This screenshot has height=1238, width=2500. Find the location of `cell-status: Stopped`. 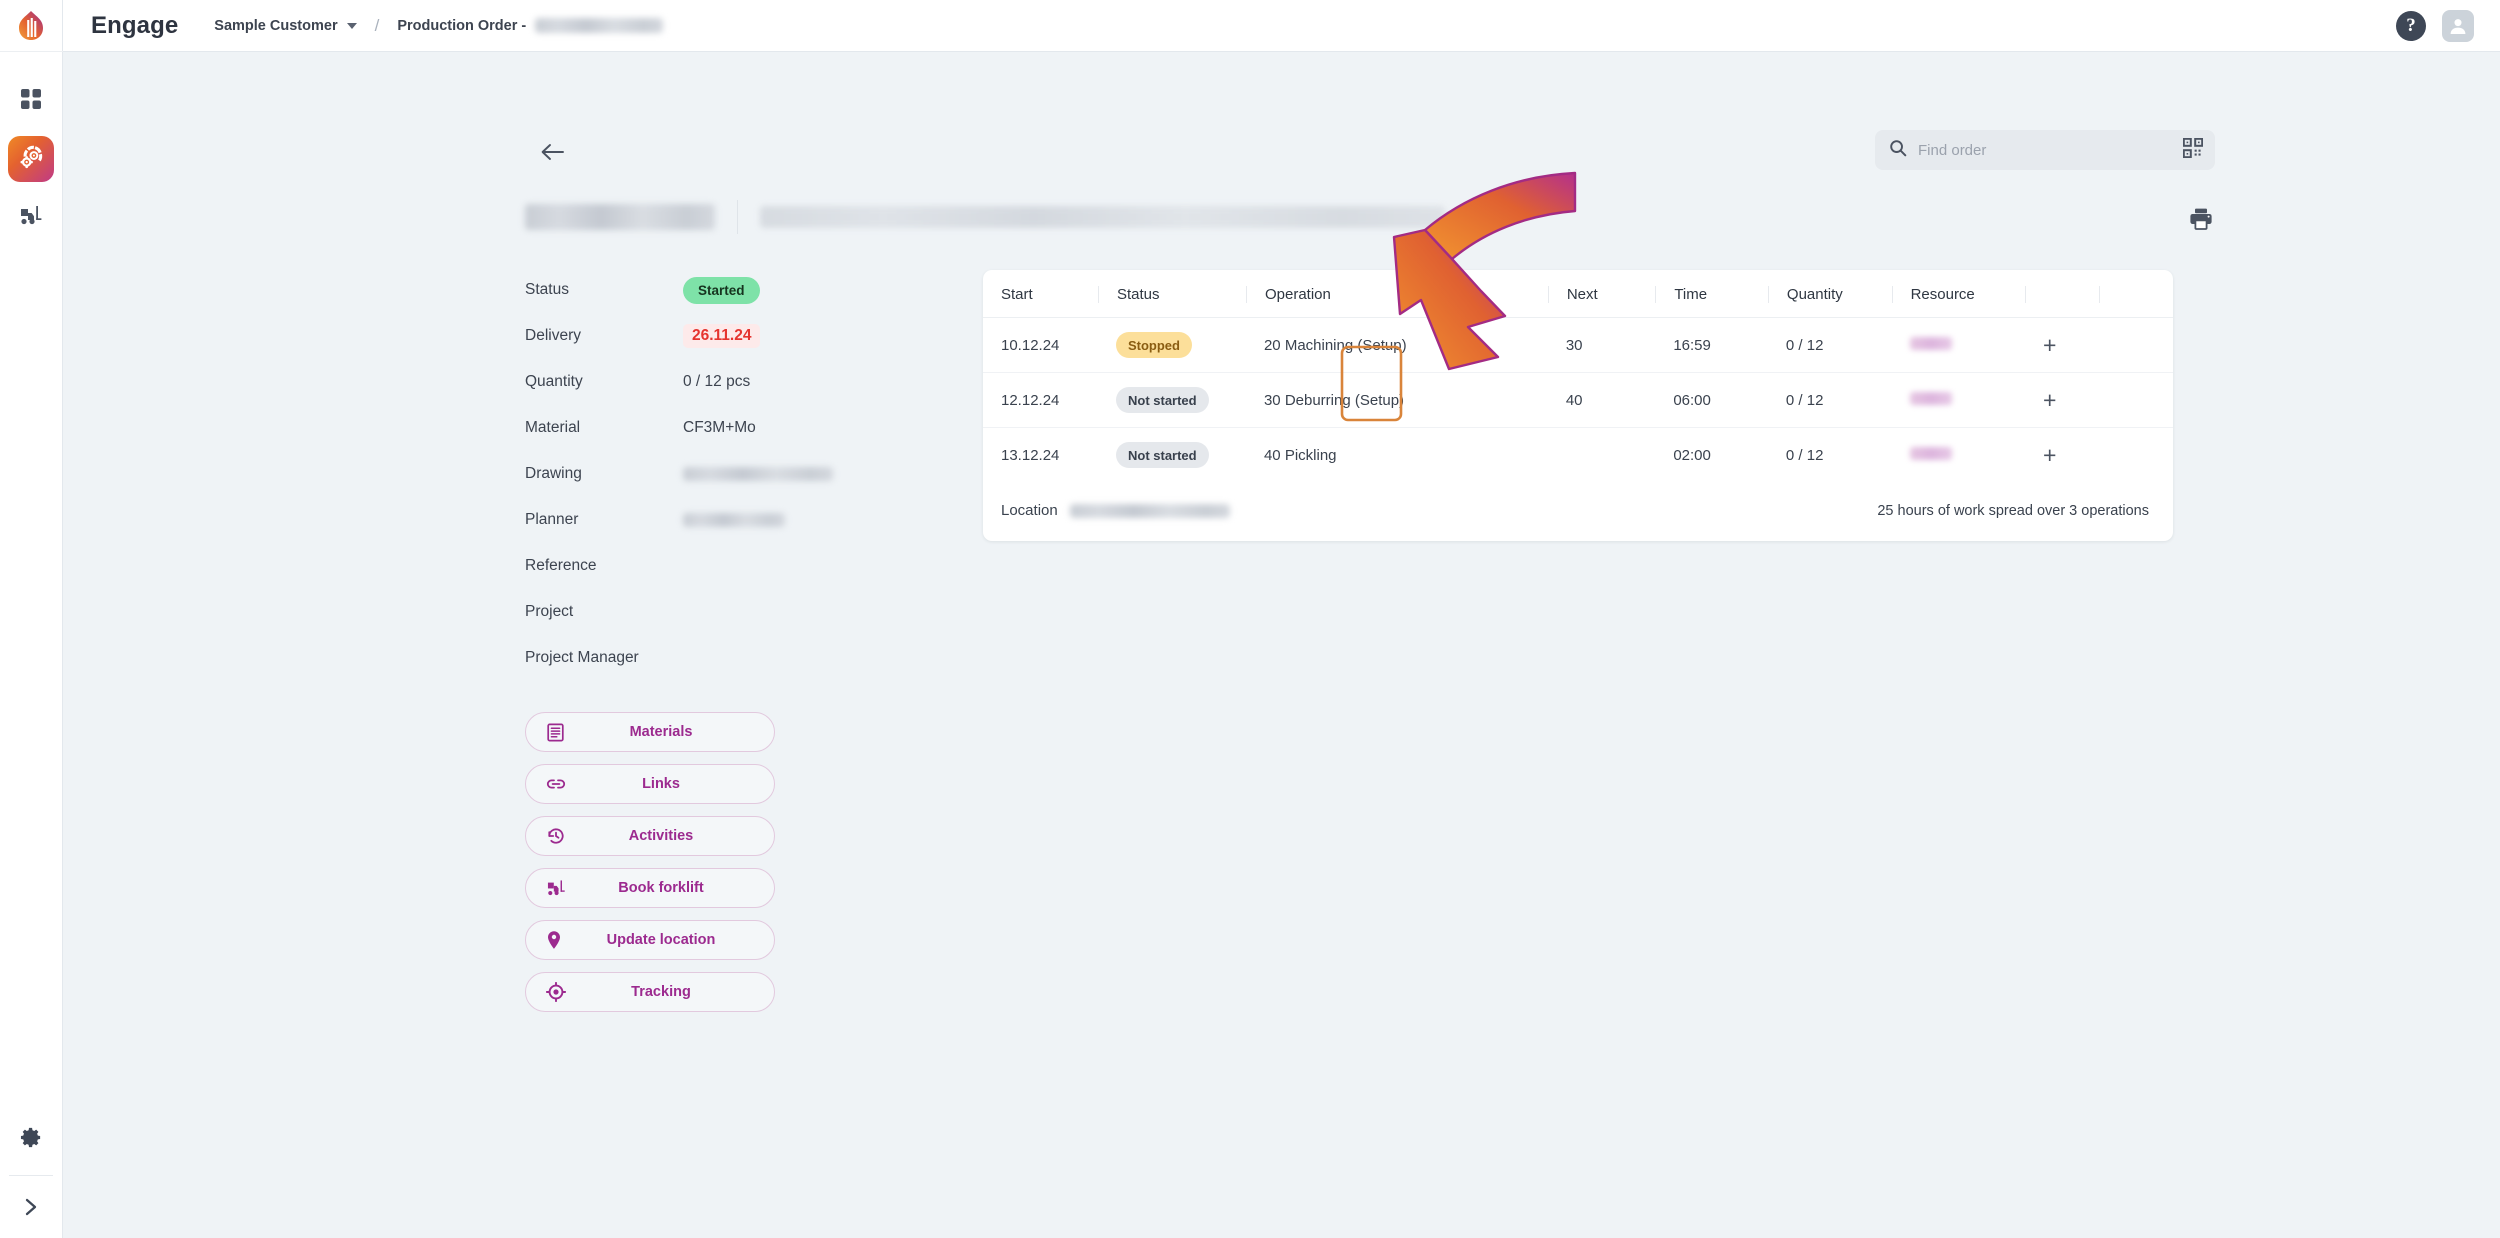

cell-status: Stopped is located at coordinates (1171, 345).